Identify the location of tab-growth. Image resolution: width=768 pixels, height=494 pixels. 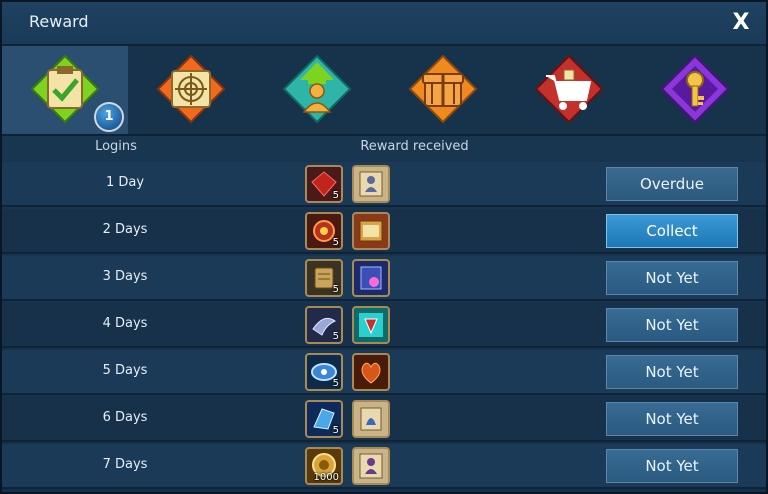
(317, 90).